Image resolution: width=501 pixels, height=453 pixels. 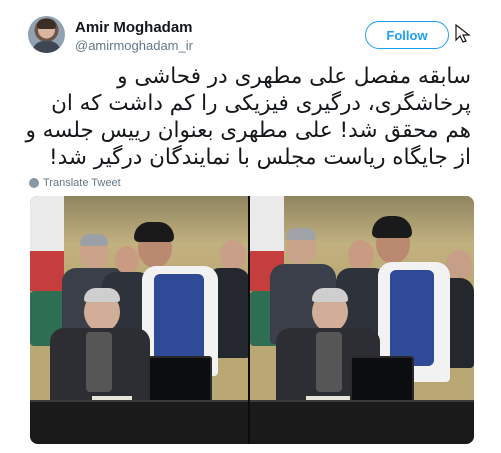 What do you see at coordinates (46, 34) in the screenshot?
I see `profile-avatar` at bounding box center [46, 34].